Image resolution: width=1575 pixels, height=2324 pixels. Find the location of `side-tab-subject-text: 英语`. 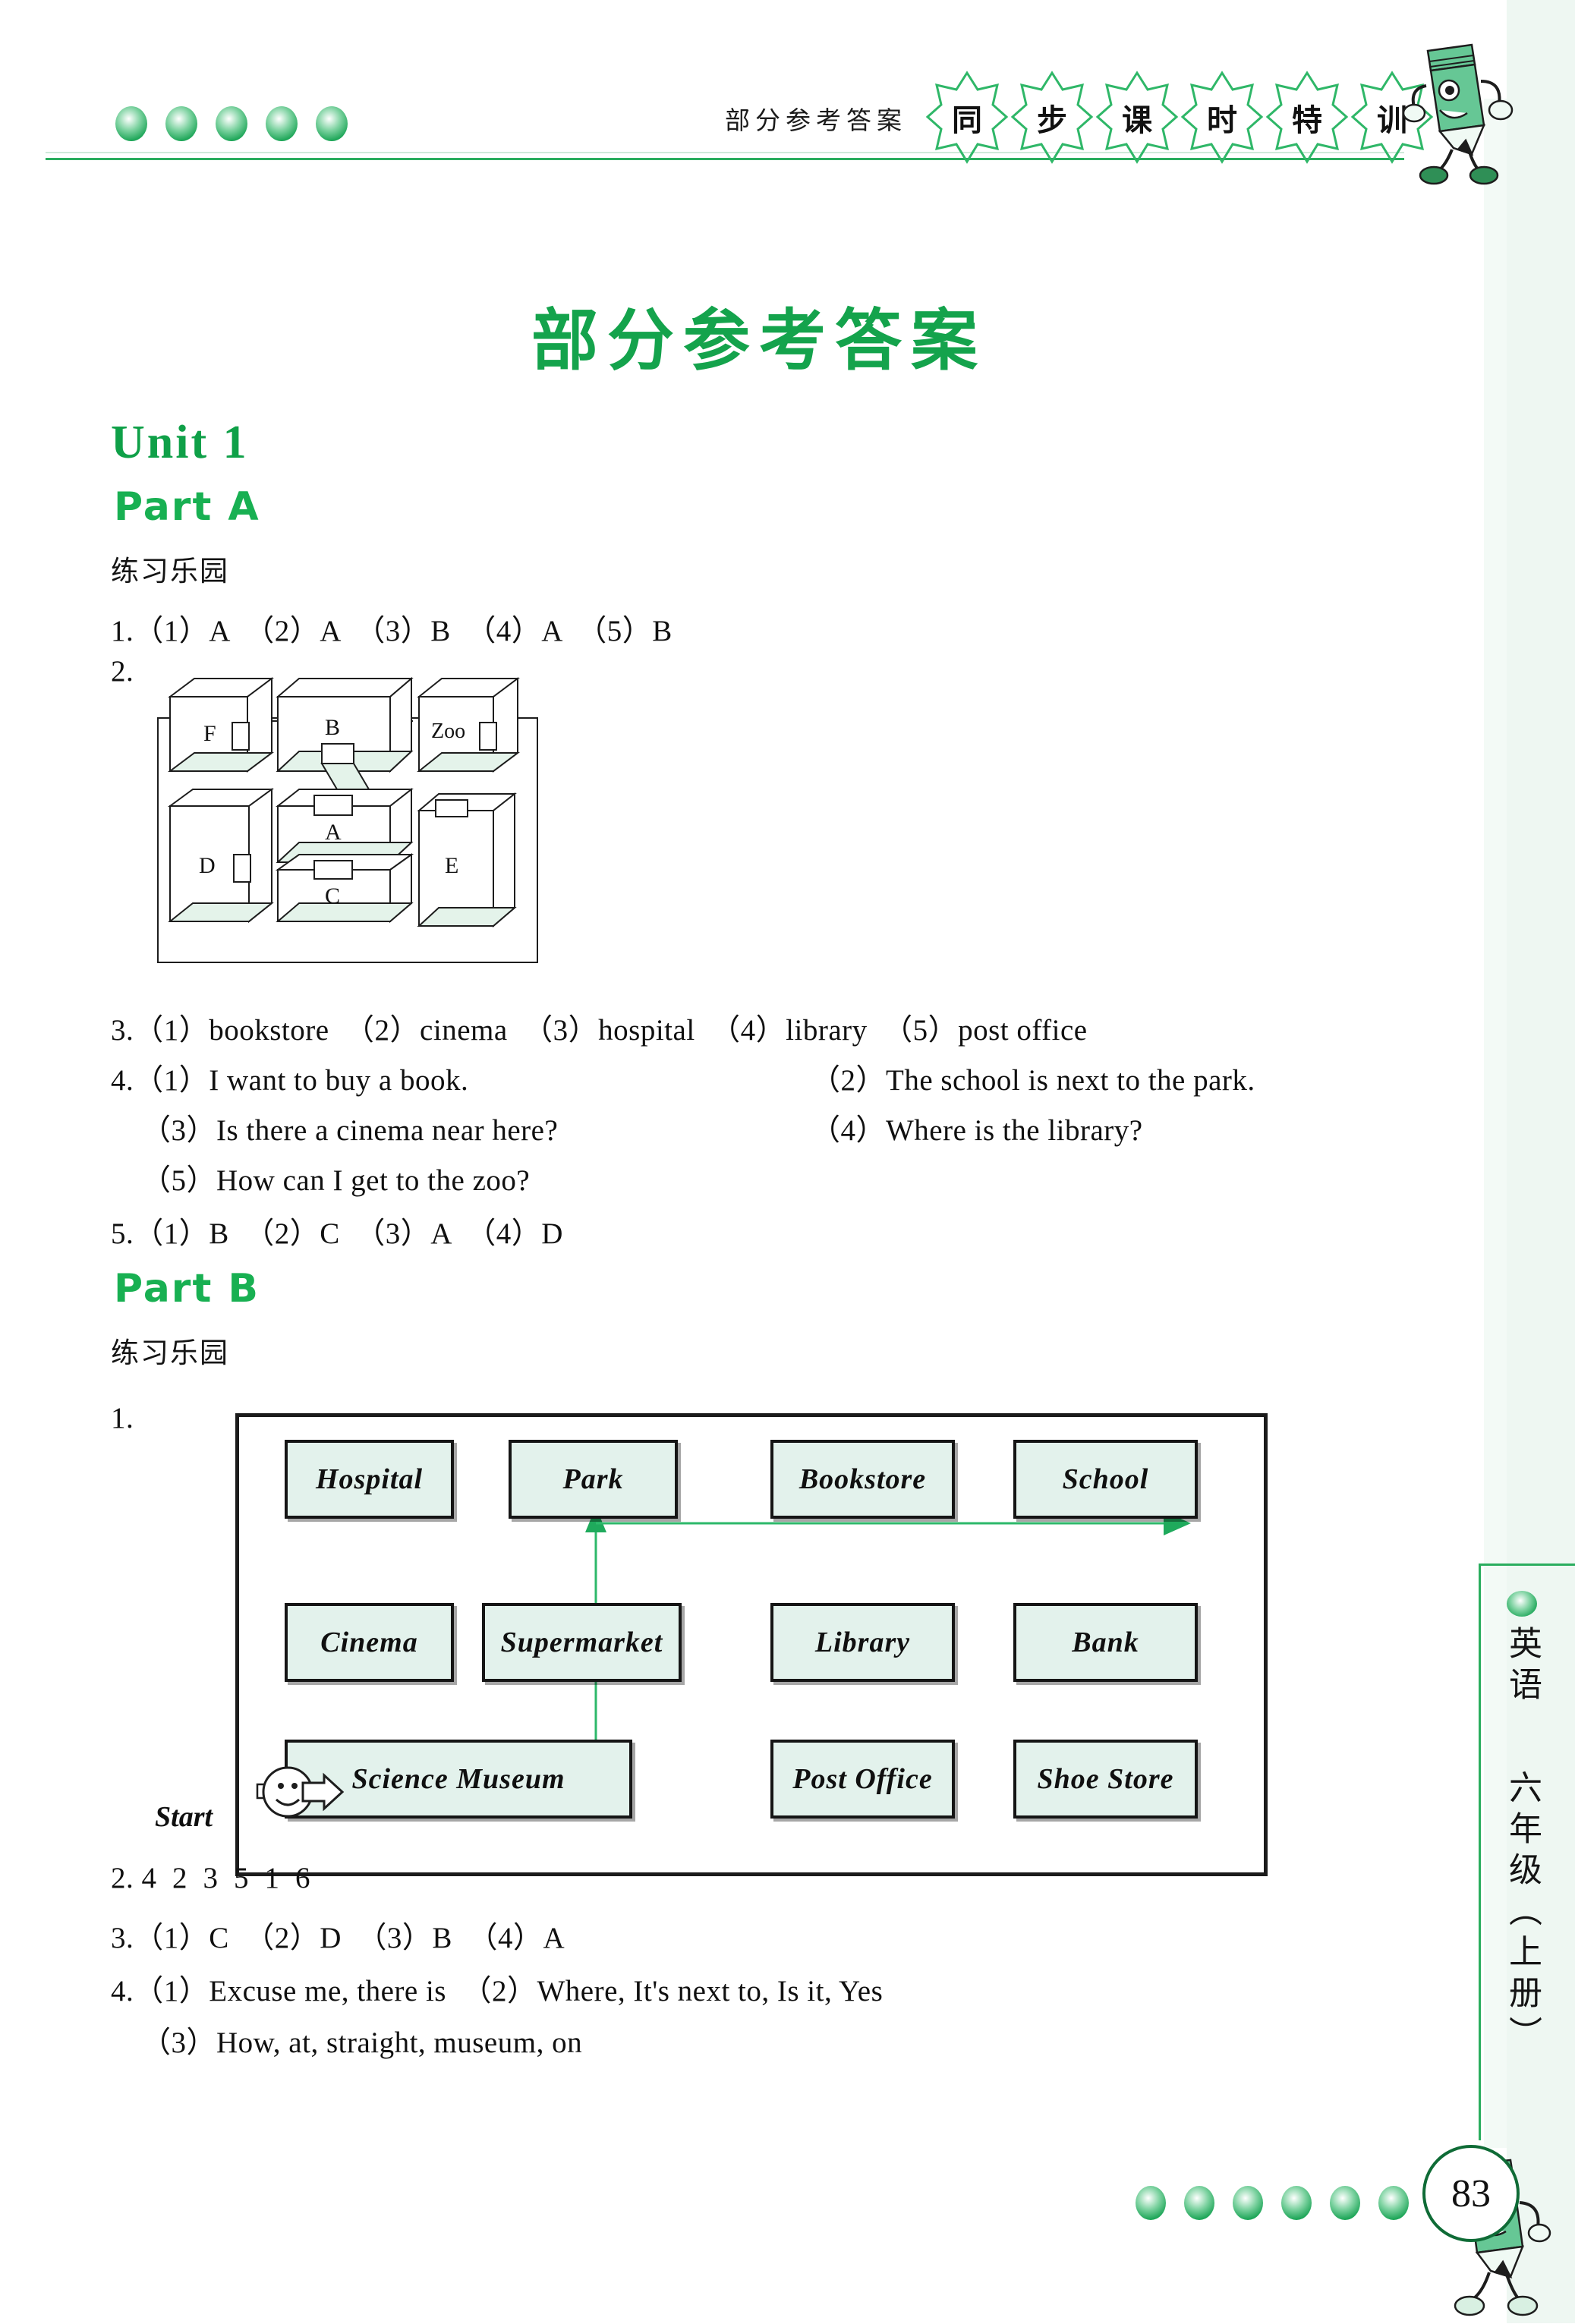

side-tab-subject-text: 英语 is located at coordinates (1522, 1667).